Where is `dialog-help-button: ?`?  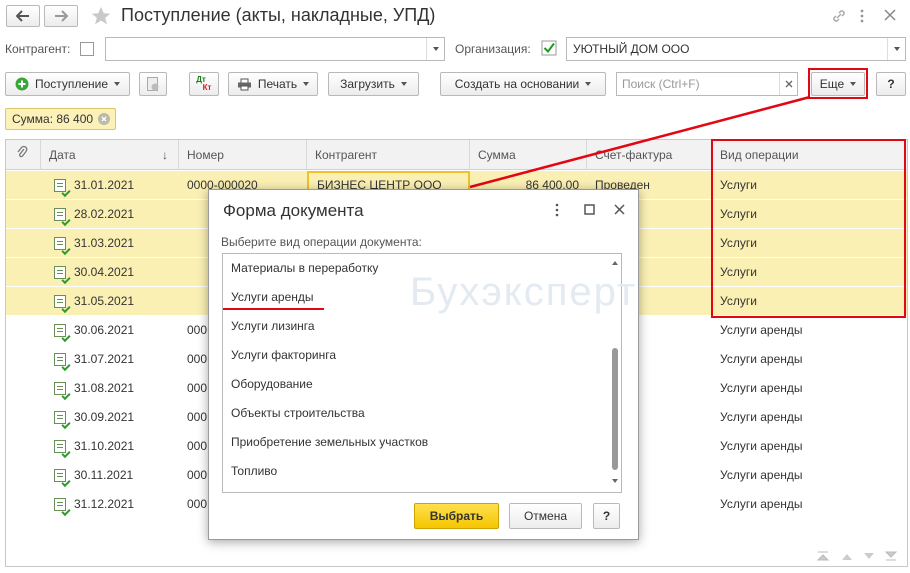 dialog-help-button: ? is located at coordinates (606, 516).